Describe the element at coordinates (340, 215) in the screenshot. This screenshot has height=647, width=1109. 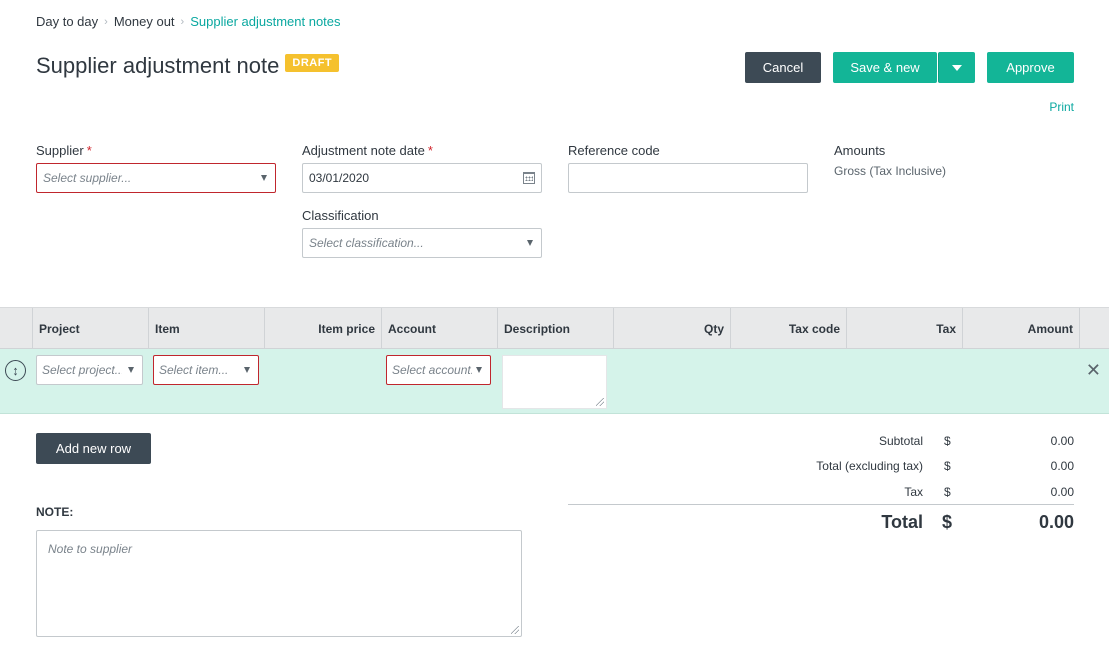
I see `classification-label: Classification` at that location.